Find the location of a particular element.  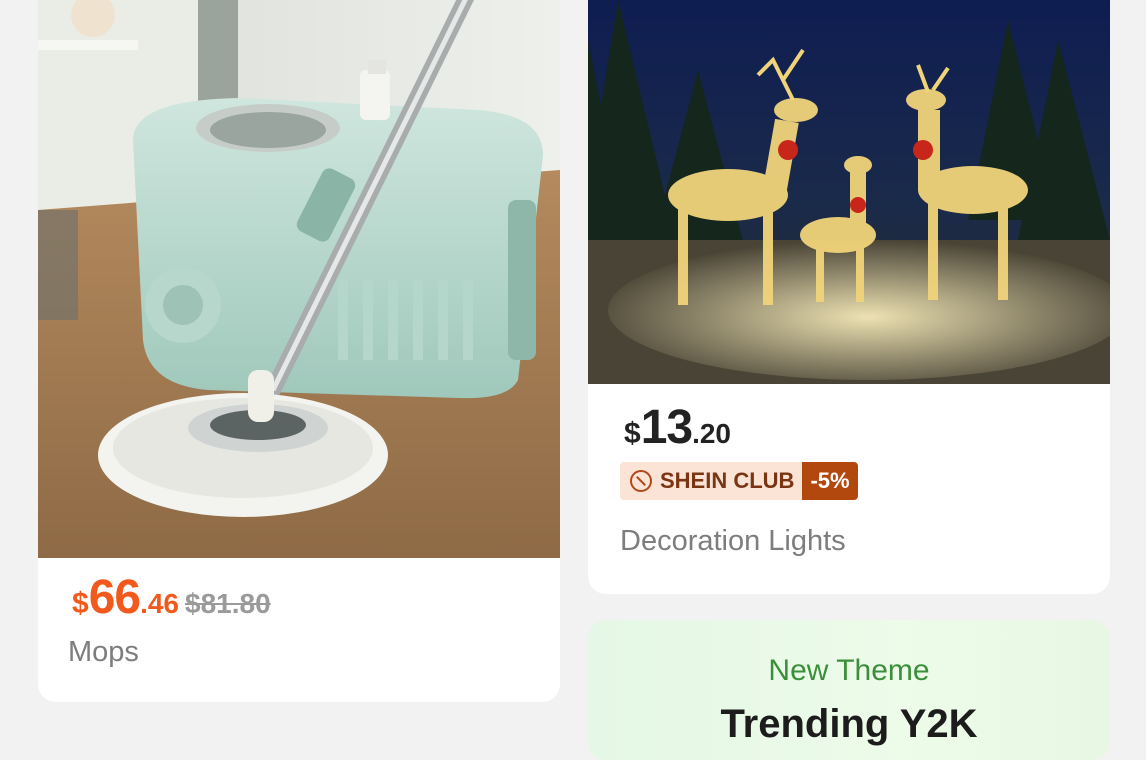

price-cents: .20 is located at coordinates (712, 433).